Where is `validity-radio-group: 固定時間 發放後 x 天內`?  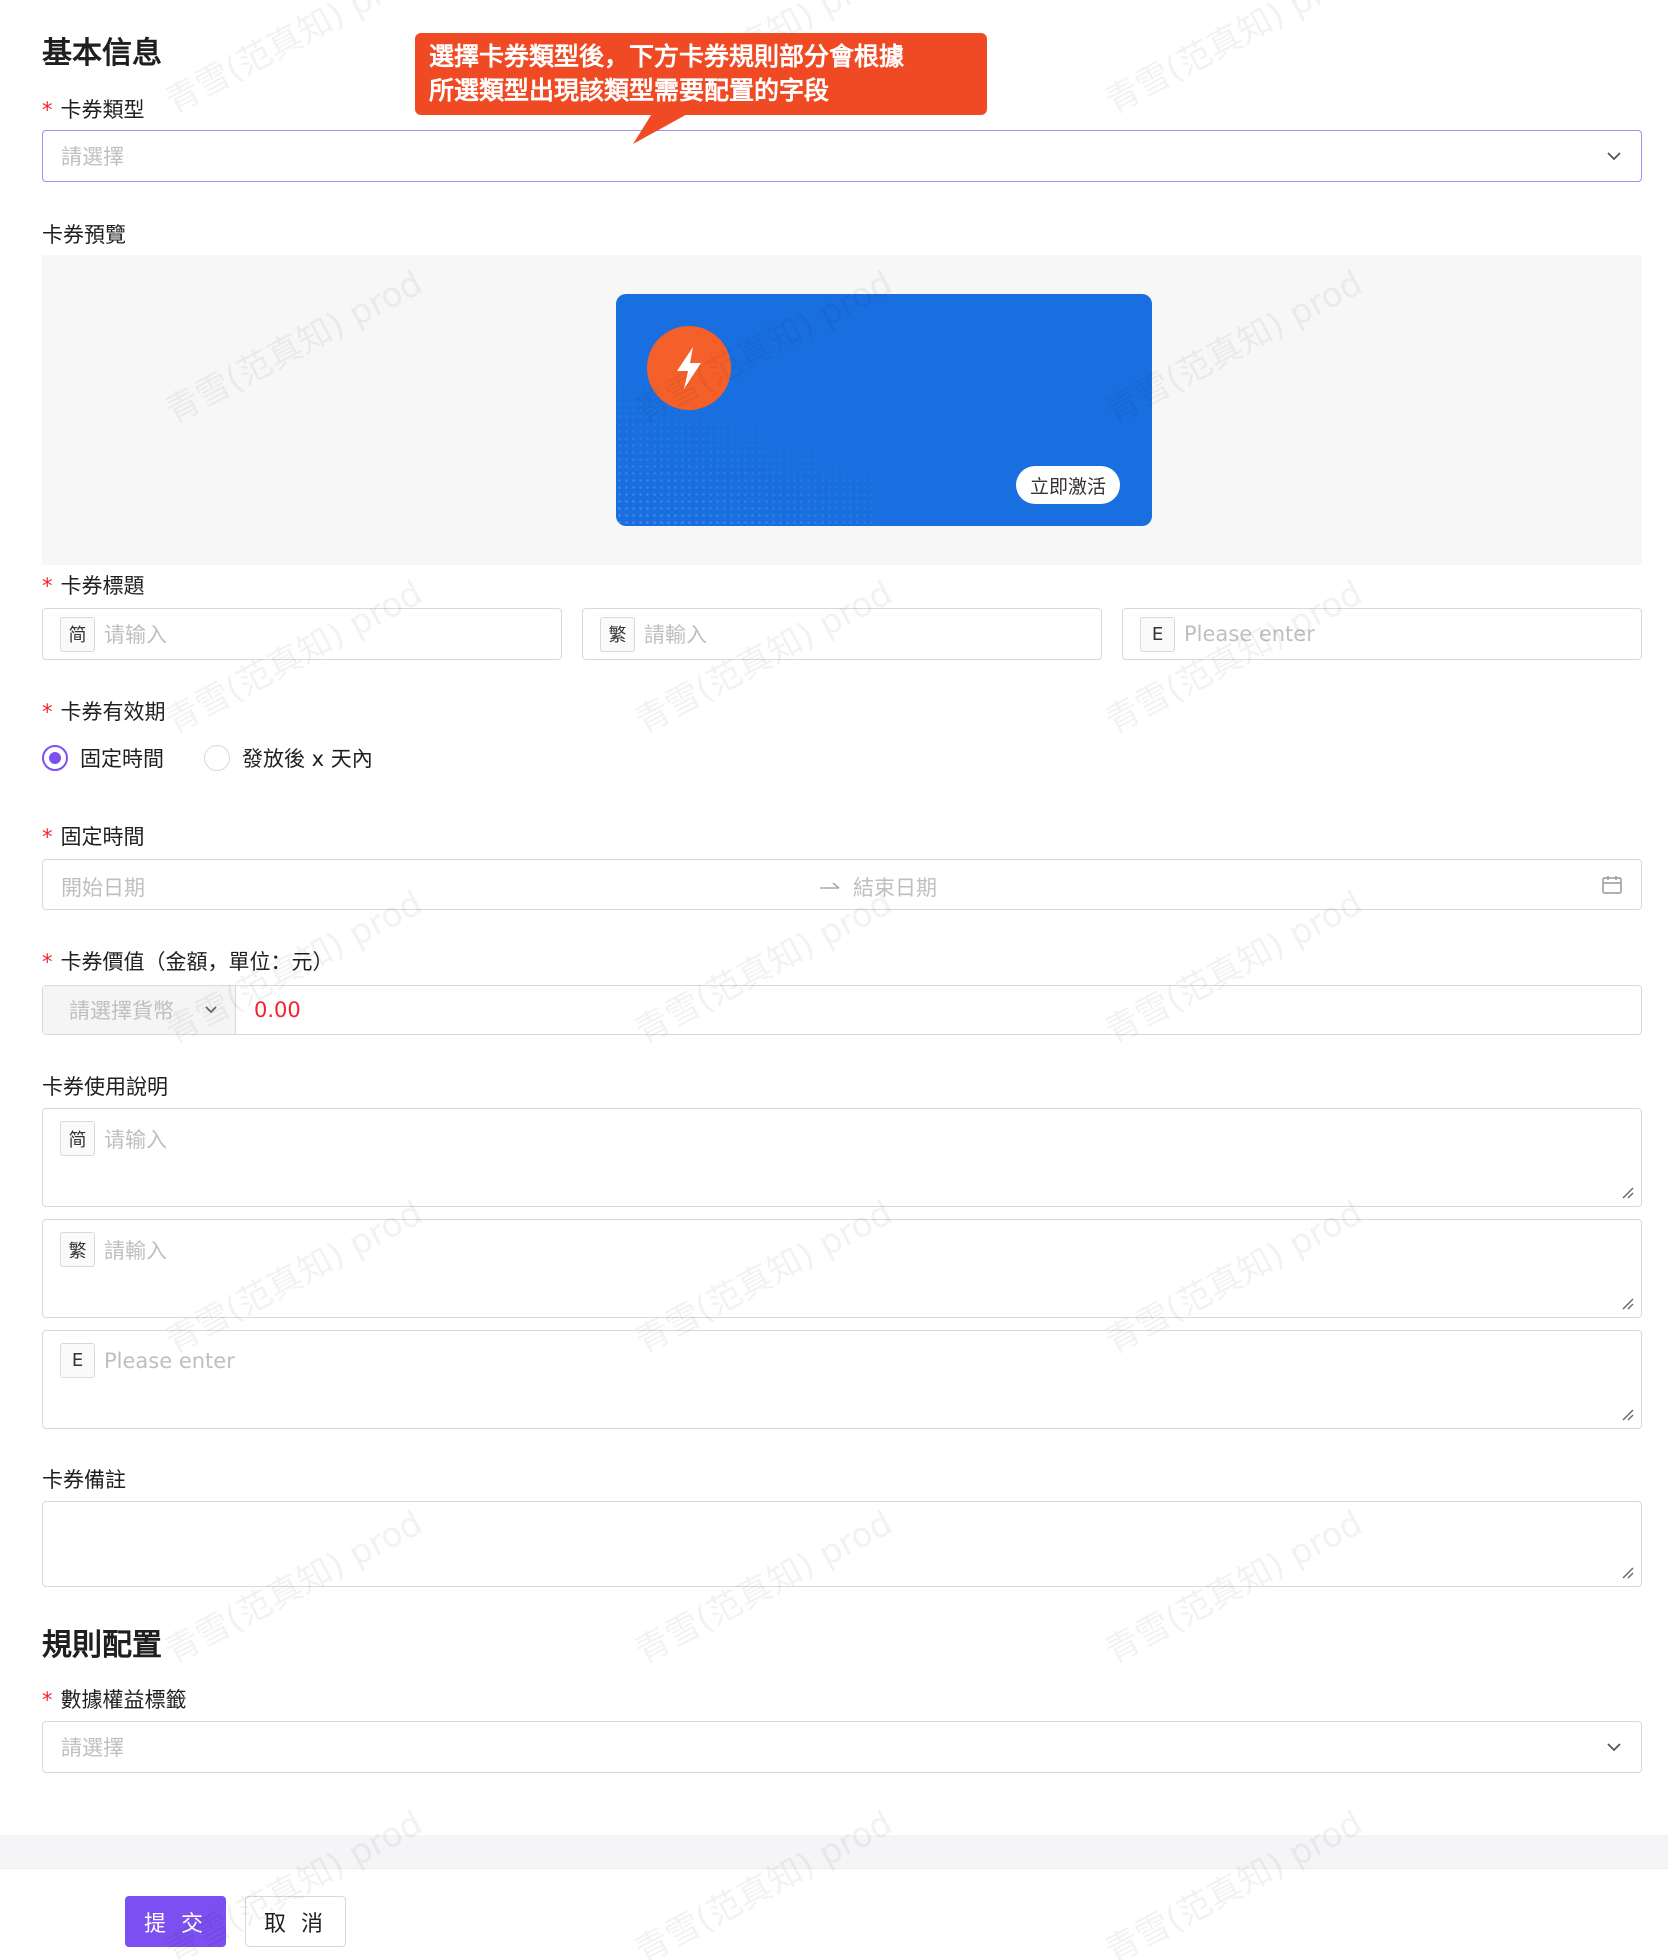
validity-radio-group: 固定時間 發放後 x 天內 is located at coordinates (207, 758).